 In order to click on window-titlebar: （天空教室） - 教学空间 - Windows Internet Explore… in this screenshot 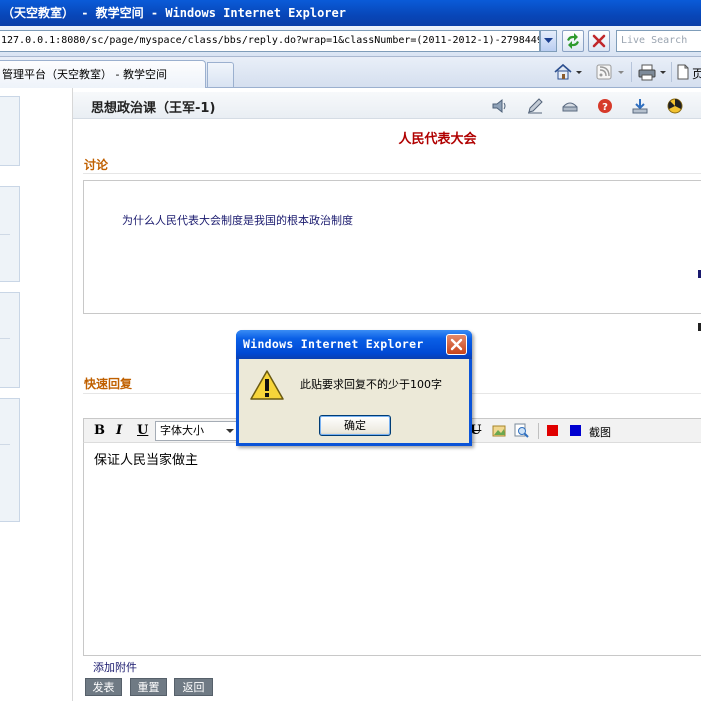, I will do `click(350, 13)`.